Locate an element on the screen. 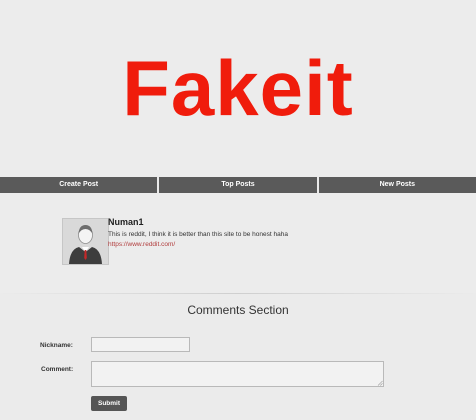 This screenshot has height=420, width=476. main-nav: Create Post Top Posts New Posts is located at coordinates (238, 185).